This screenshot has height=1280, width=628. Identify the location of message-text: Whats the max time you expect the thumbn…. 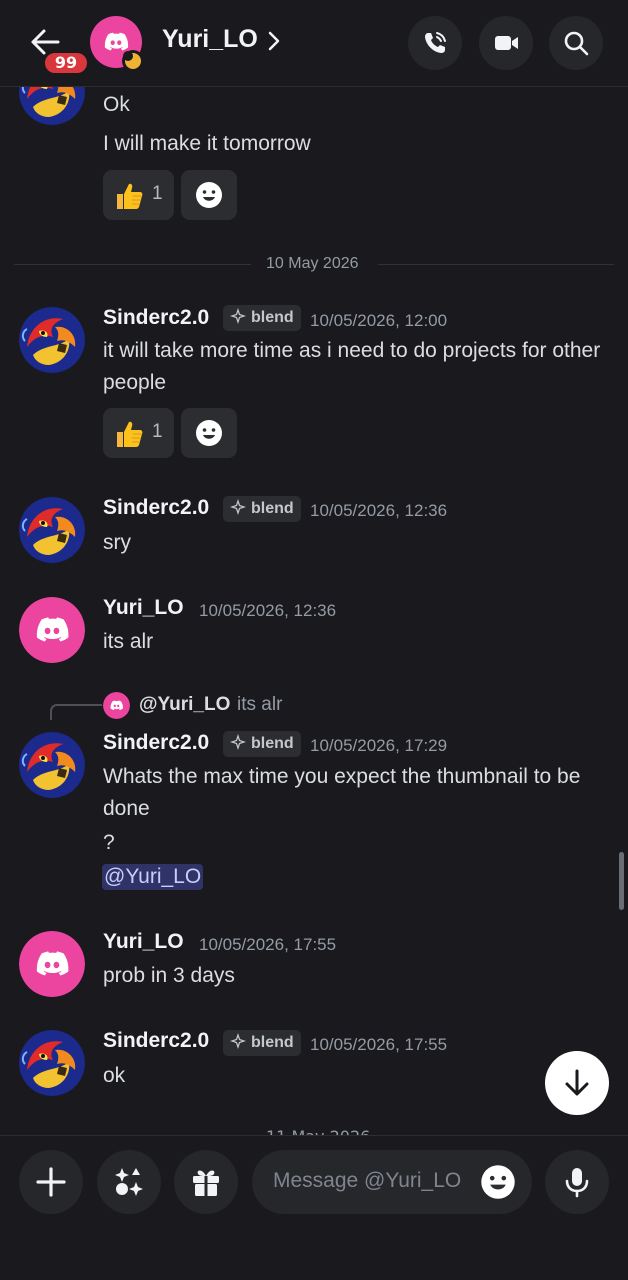
(342, 792).